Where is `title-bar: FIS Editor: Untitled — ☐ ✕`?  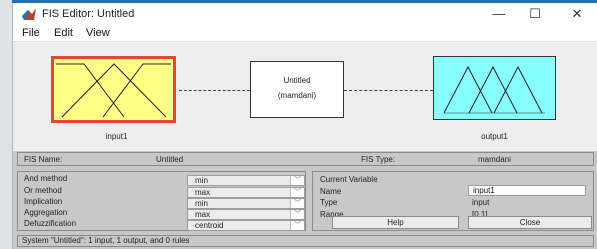 title-bar: FIS Editor: Untitled — ☐ ✕ is located at coordinates (305, 14).